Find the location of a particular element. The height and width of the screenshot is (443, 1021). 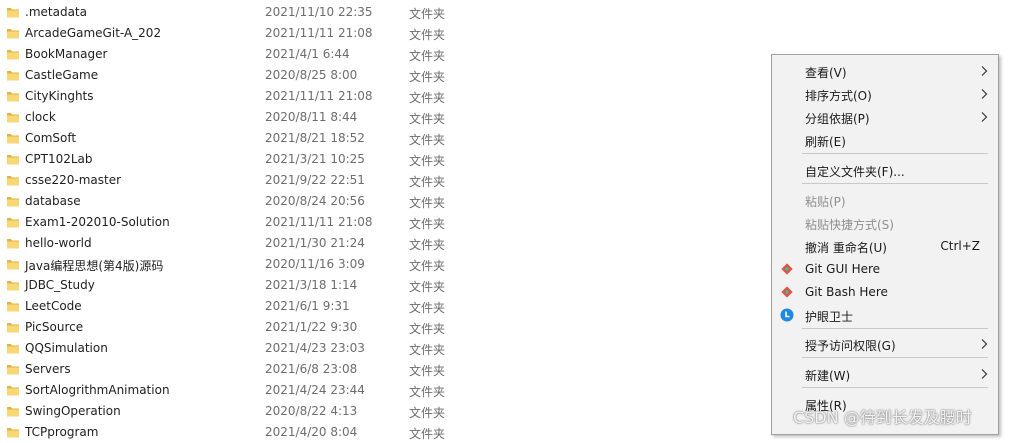

file-name: JDBC_Study is located at coordinates (60, 285).